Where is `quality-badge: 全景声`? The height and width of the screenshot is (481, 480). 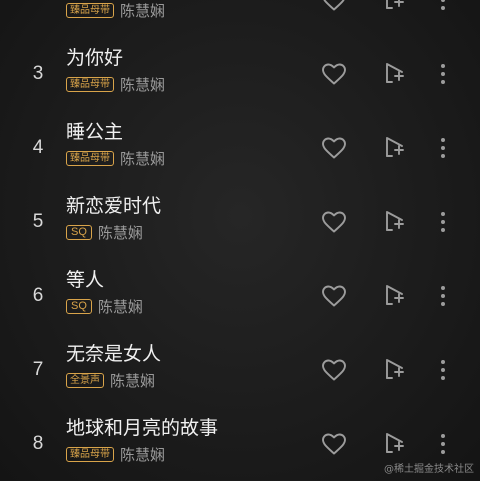 quality-badge: 全景声 is located at coordinates (85, 380).